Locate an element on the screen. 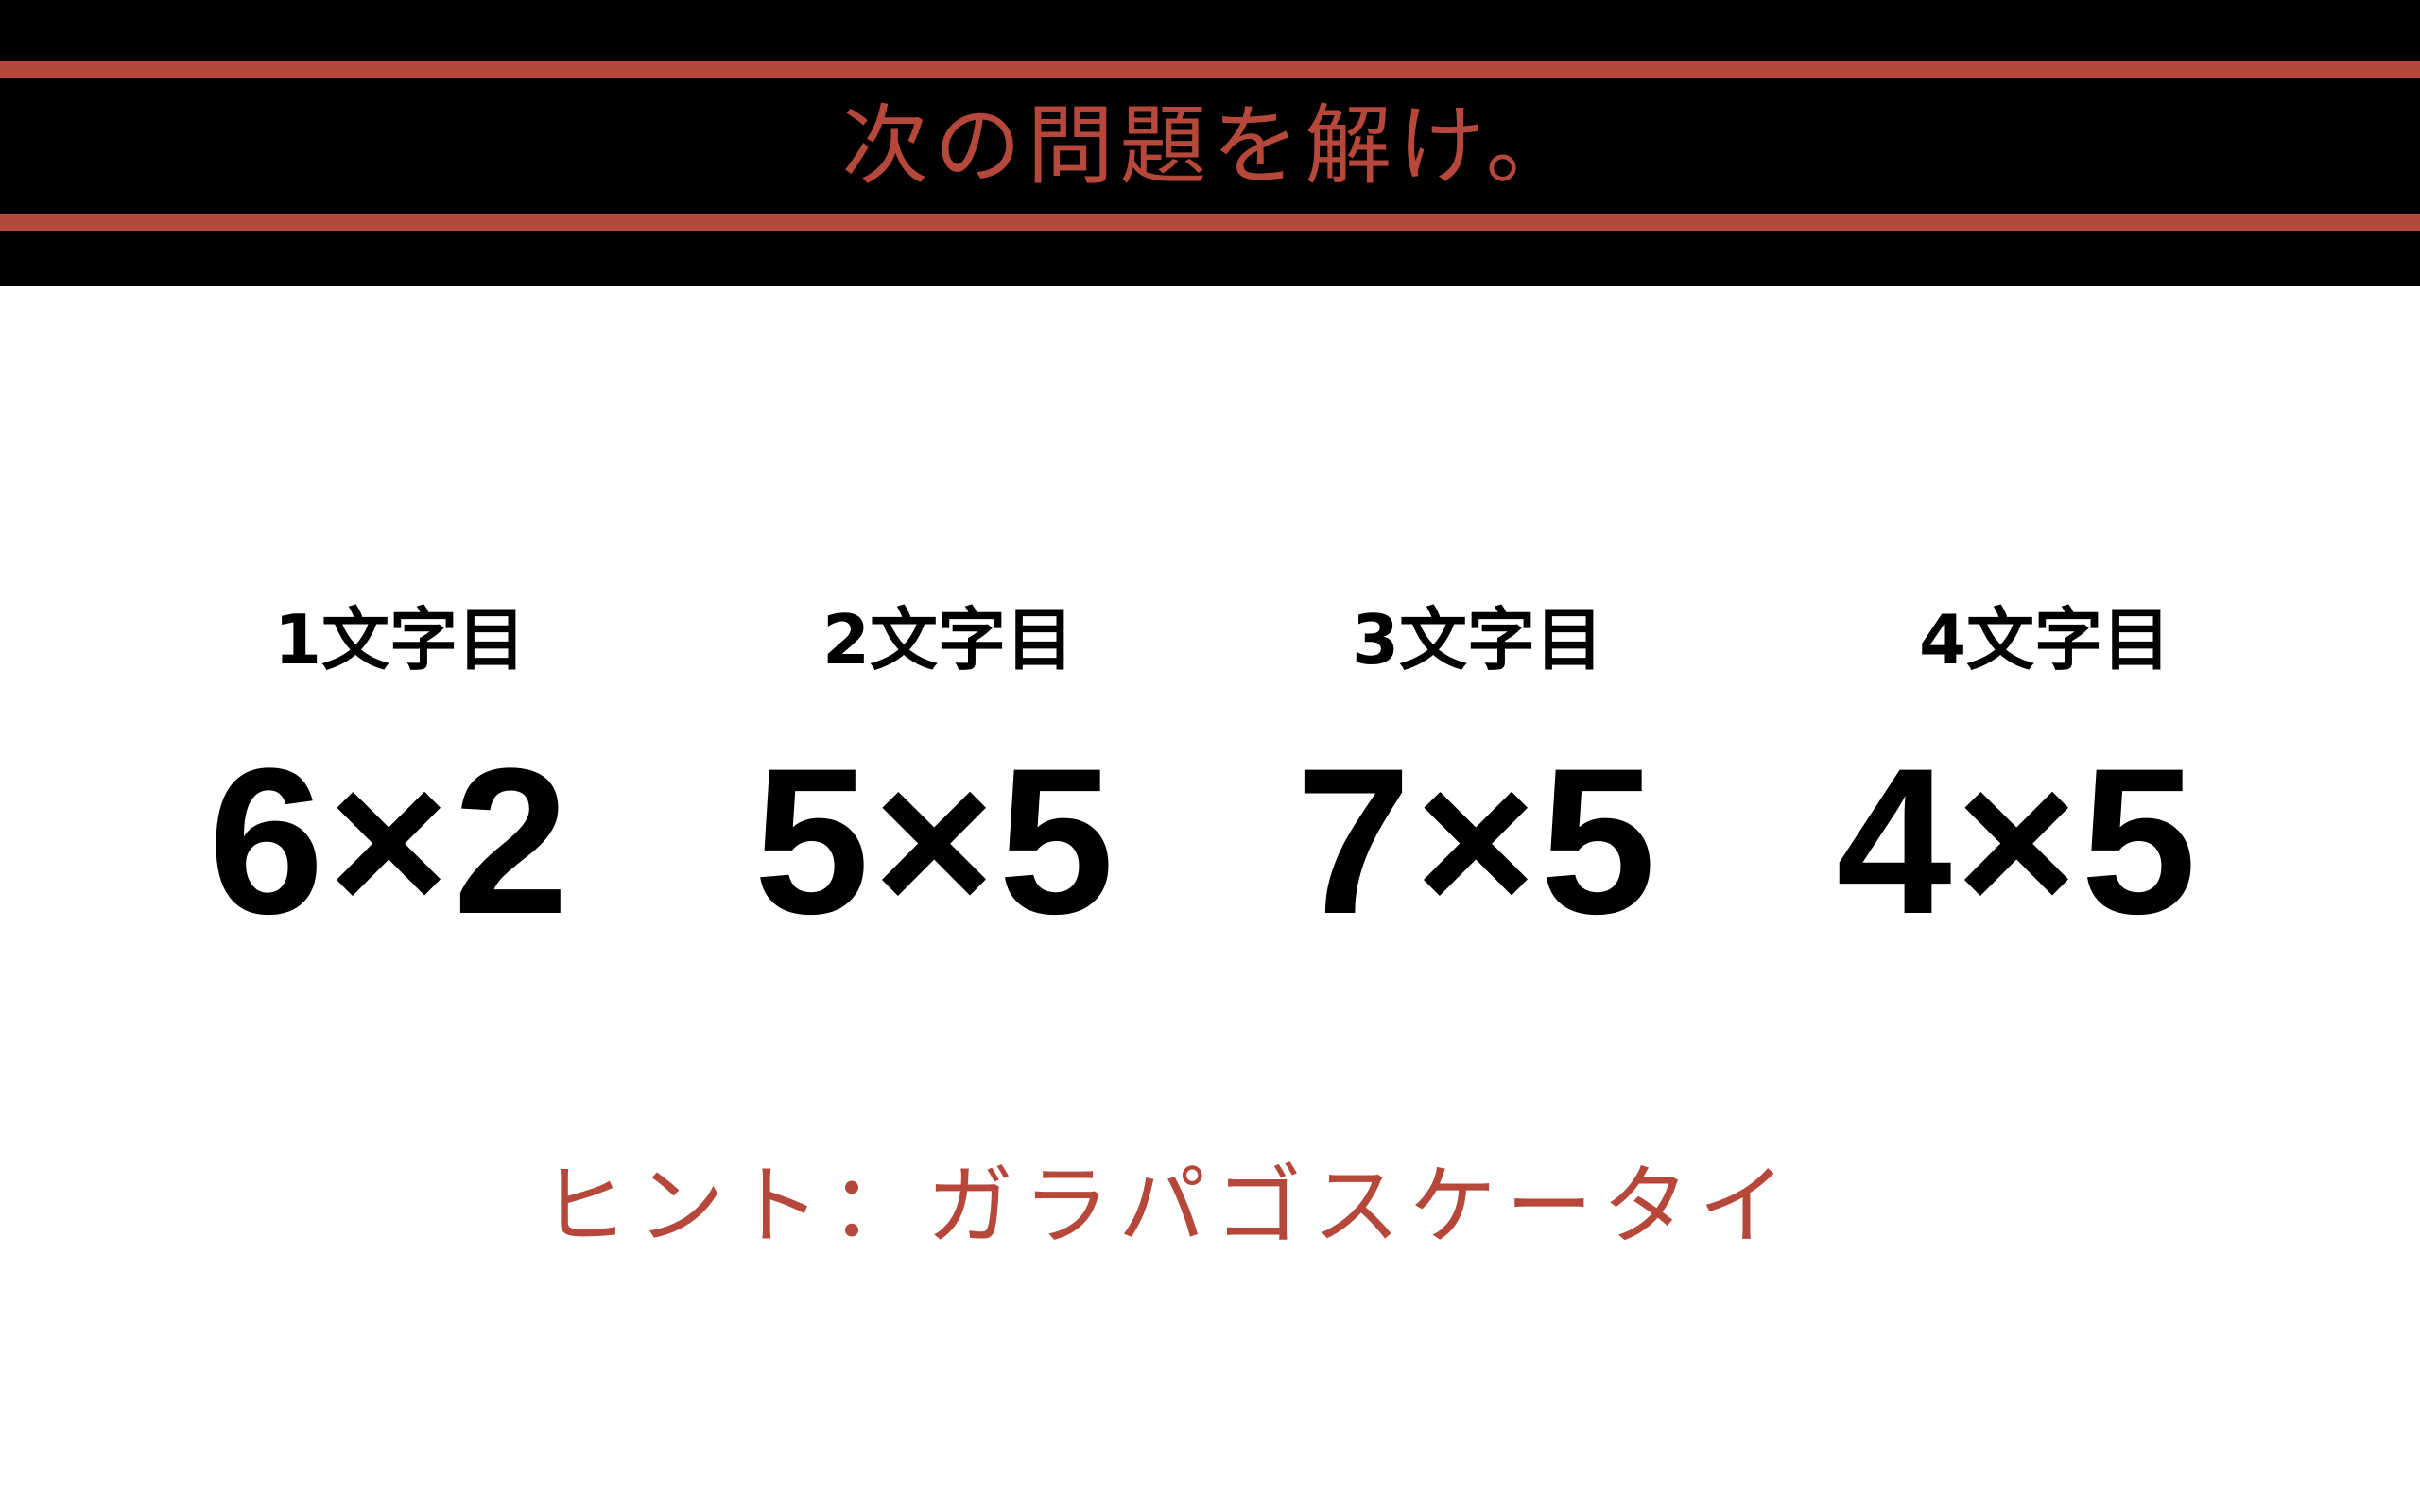 This screenshot has width=2420, height=1512. problem-2-expression: 5×5 is located at coordinates (935, 841).